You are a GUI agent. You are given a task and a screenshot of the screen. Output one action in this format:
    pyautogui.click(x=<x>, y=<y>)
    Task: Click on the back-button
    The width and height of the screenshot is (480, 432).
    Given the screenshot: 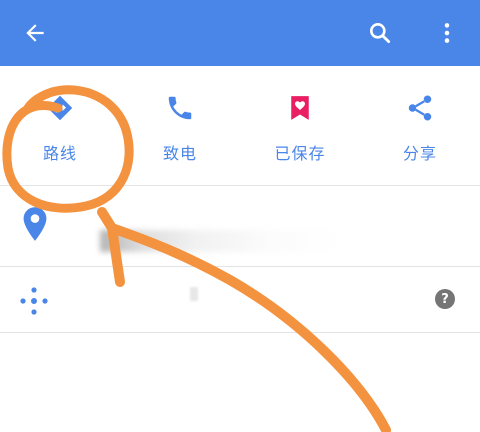 What is the action you would take?
    pyautogui.click(x=35, y=33)
    